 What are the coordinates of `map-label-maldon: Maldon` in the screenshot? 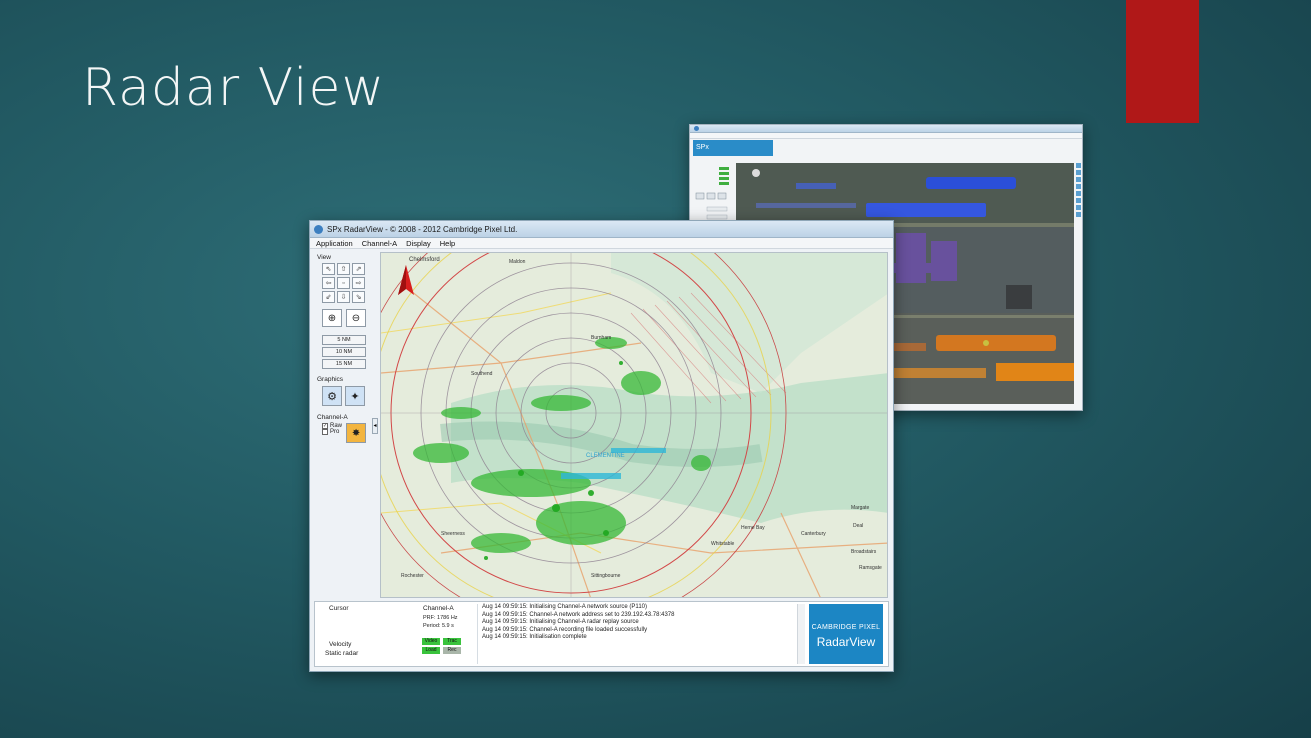 It's located at (517, 262).